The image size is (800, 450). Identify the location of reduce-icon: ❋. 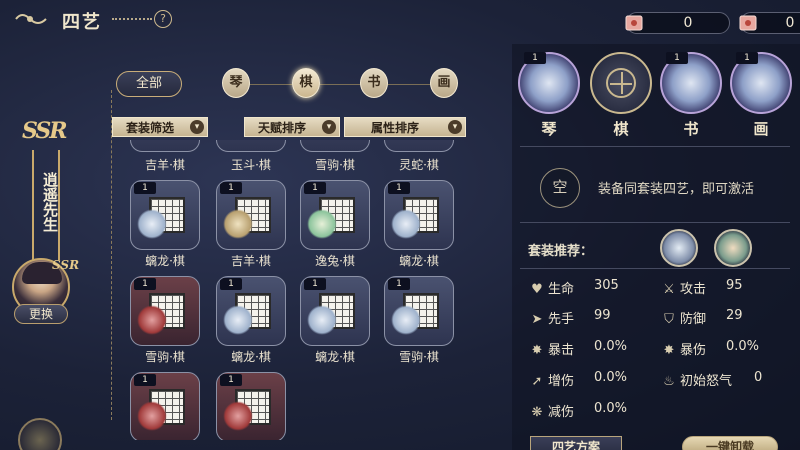
(537, 412).